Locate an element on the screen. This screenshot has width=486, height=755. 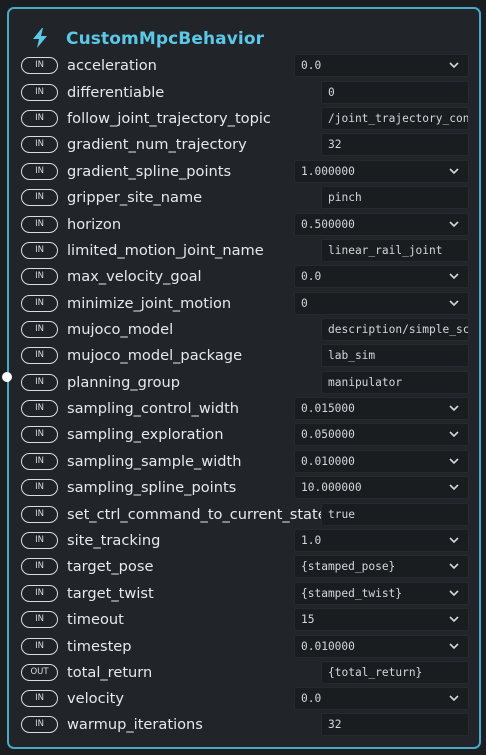
port-value-dropdown: 10.000000 is located at coordinates (381, 487).